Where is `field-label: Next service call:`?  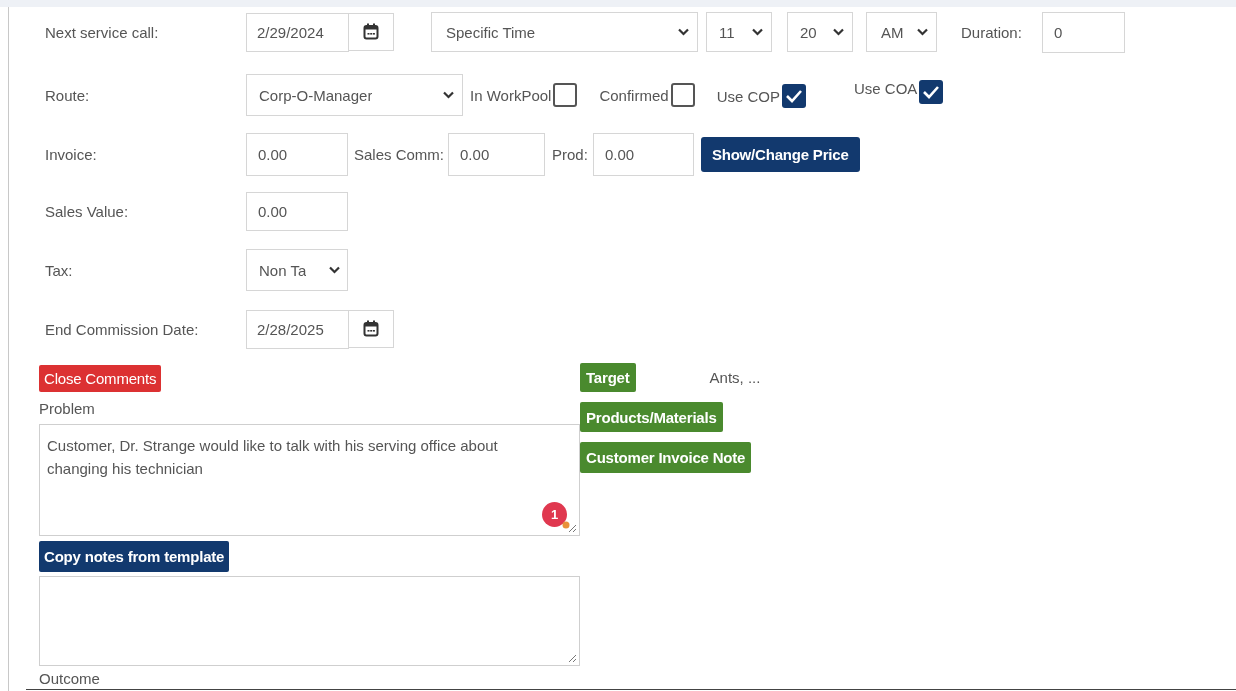 field-label: Next service call: is located at coordinates (102, 32).